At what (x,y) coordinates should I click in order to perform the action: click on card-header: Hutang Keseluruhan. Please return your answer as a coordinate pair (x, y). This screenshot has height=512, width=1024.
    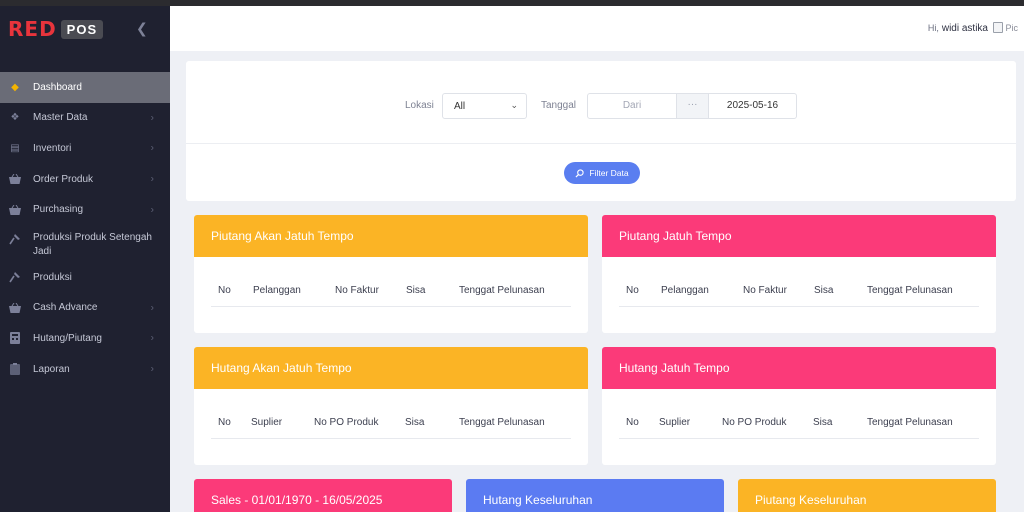
    Looking at the image, I should click on (595, 495).